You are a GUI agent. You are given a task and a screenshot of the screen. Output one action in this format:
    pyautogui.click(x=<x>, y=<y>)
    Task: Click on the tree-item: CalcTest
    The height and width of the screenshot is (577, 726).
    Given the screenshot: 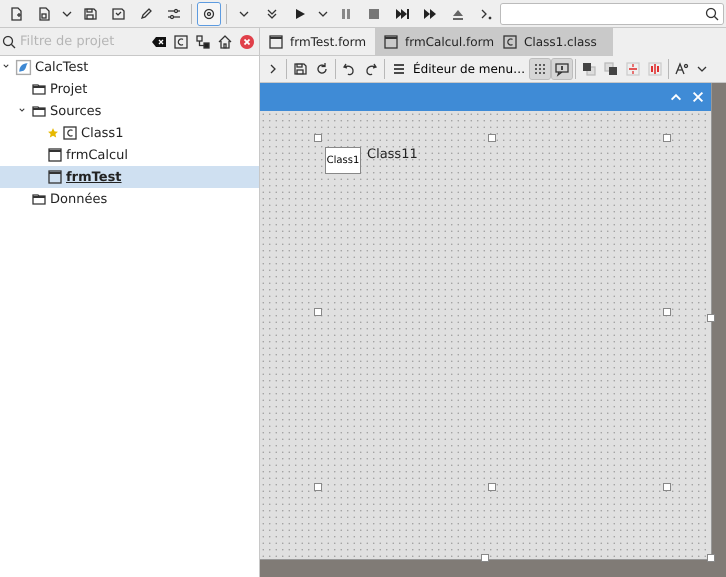 What is the action you would take?
    pyautogui.click(x=61, y=67)
    